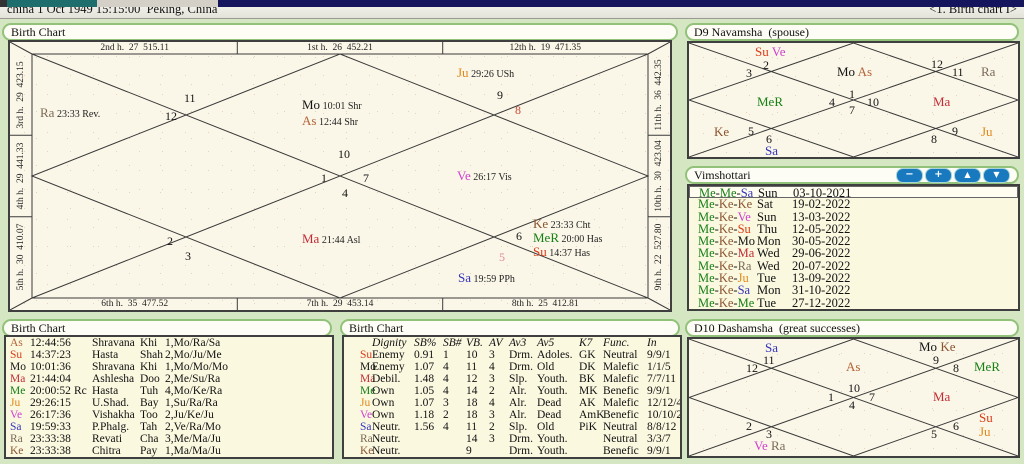 The image size is (1024, 464). I want to click on table-header-row: Dignity SB% SB# VB. AV Av3 Av5 K7 Func. In, so click(512, 343).